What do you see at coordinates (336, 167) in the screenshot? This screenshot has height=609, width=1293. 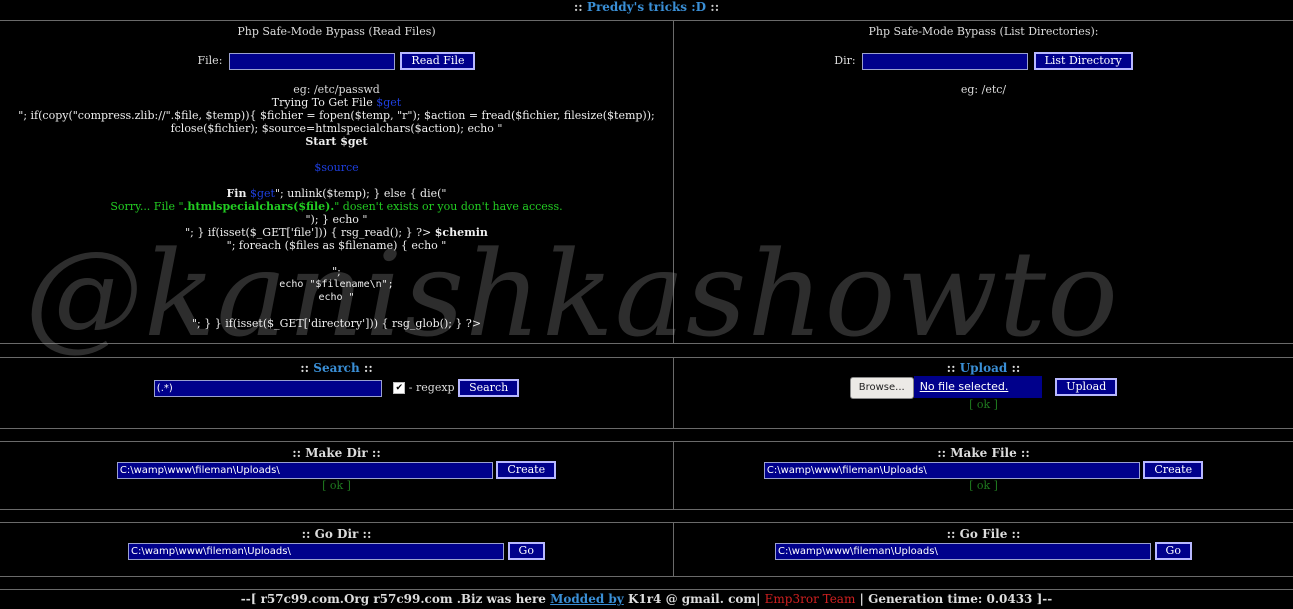 I see `code-line: $source` at bounding box center [336, 167].